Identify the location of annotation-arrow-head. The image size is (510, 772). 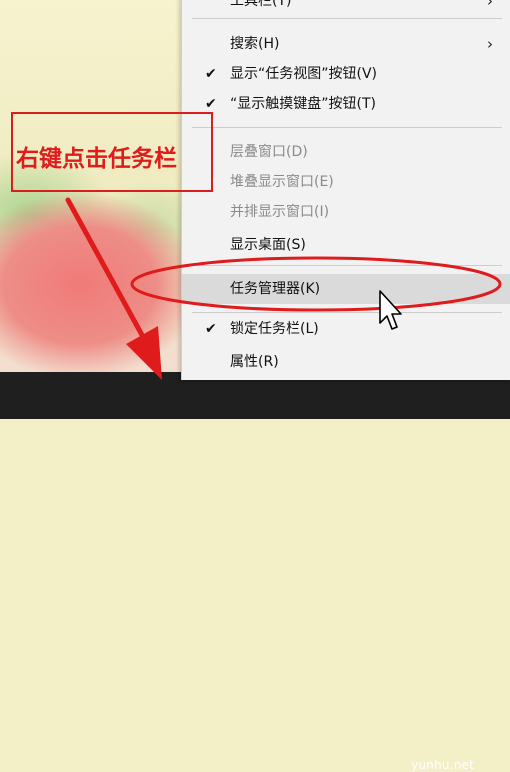
(144, 353).